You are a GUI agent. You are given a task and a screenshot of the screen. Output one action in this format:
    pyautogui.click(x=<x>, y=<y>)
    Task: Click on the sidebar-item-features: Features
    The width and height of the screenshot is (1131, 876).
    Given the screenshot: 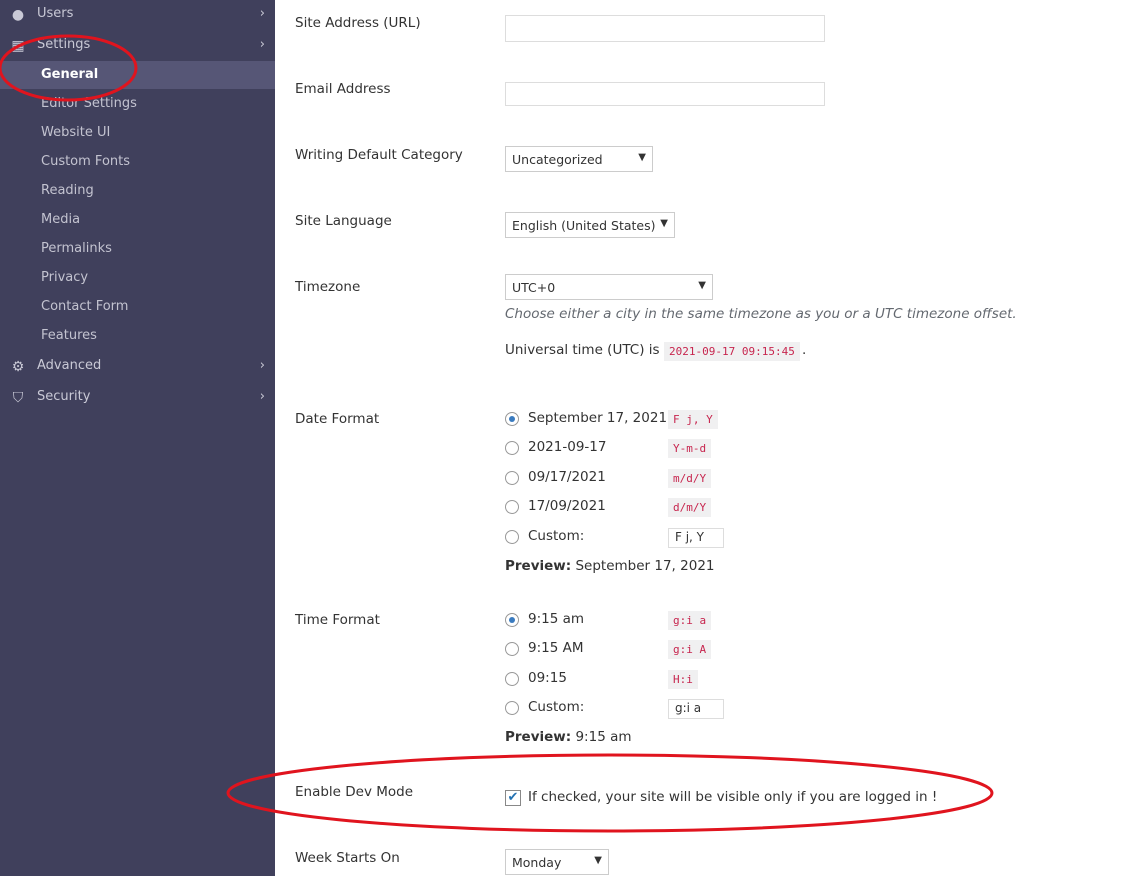 What is the action you would take?
    pyautogui.click(x=137, y=336)
    